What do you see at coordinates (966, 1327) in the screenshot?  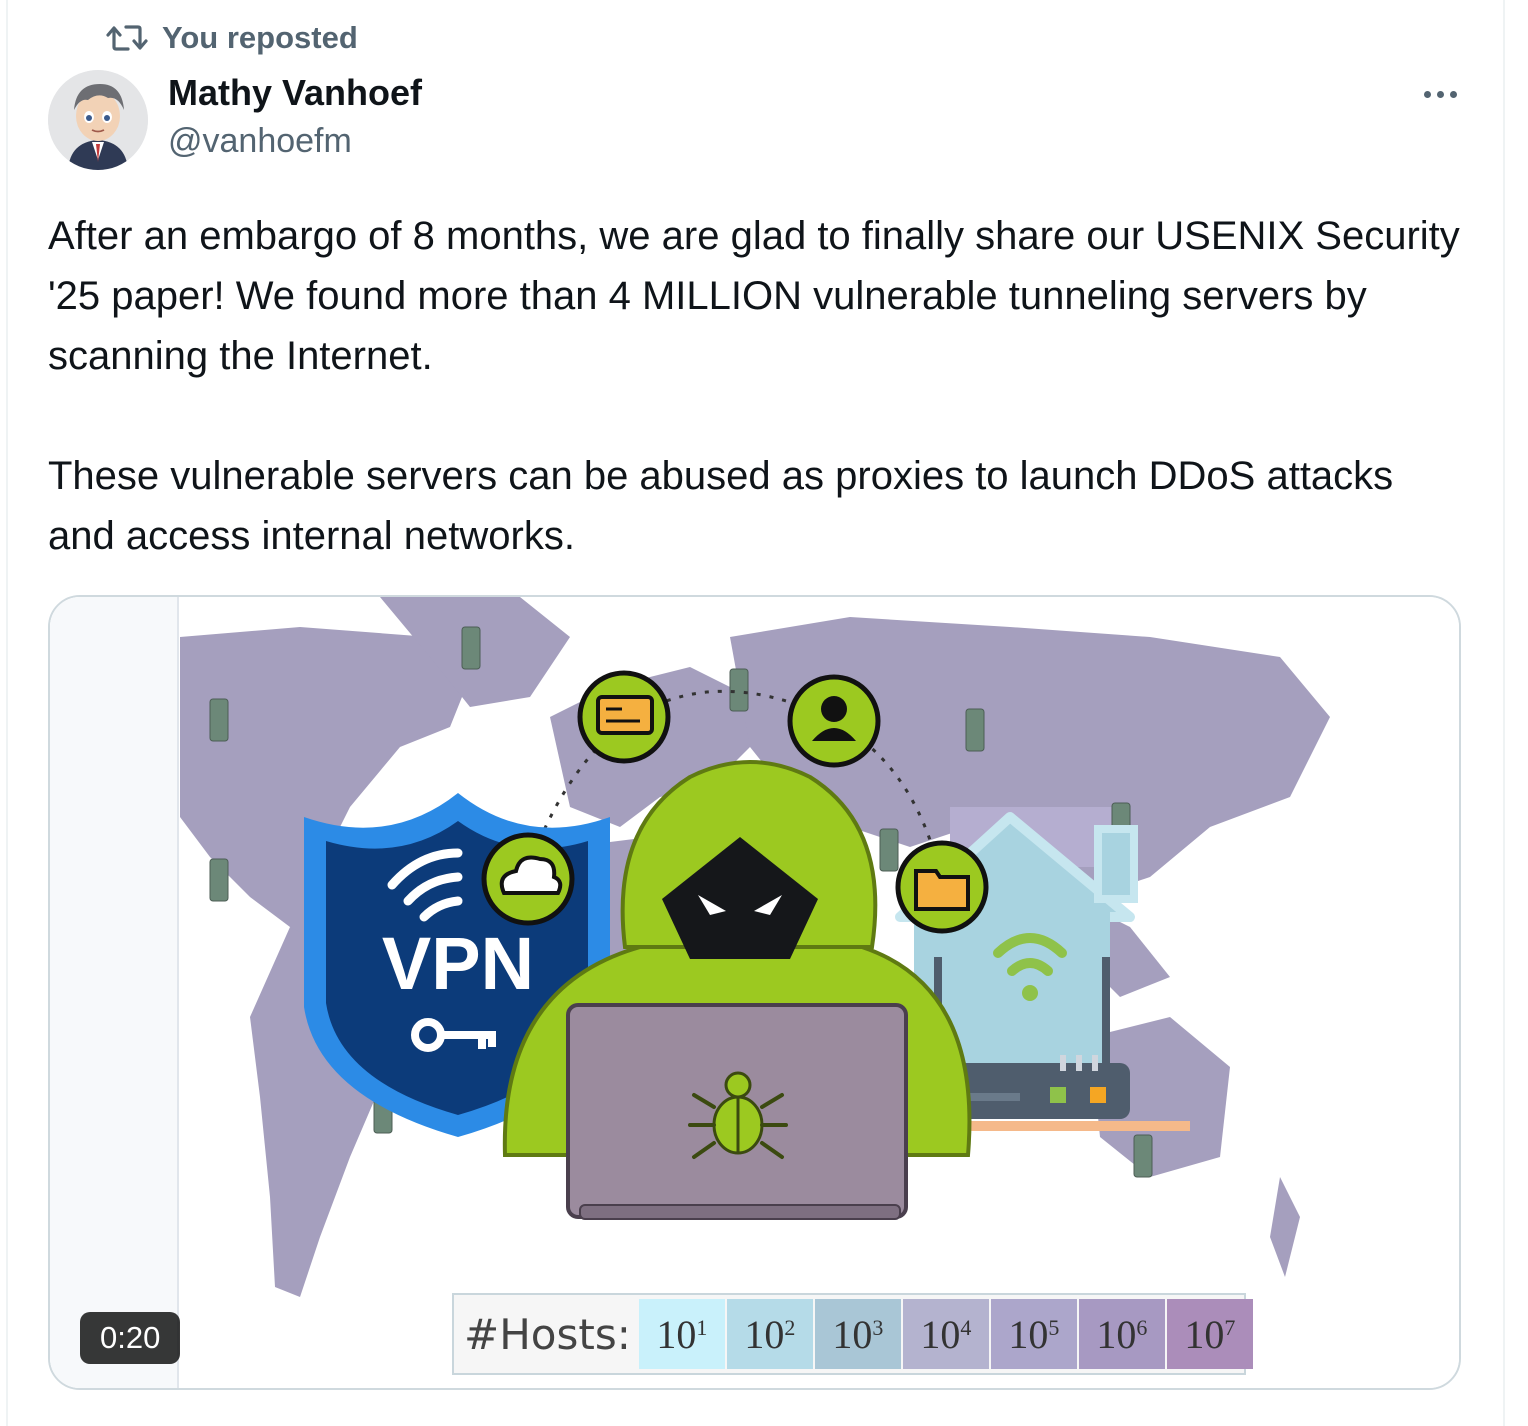 I see `legend-cell-exponent: 4` at bounding box center [966, 1327].